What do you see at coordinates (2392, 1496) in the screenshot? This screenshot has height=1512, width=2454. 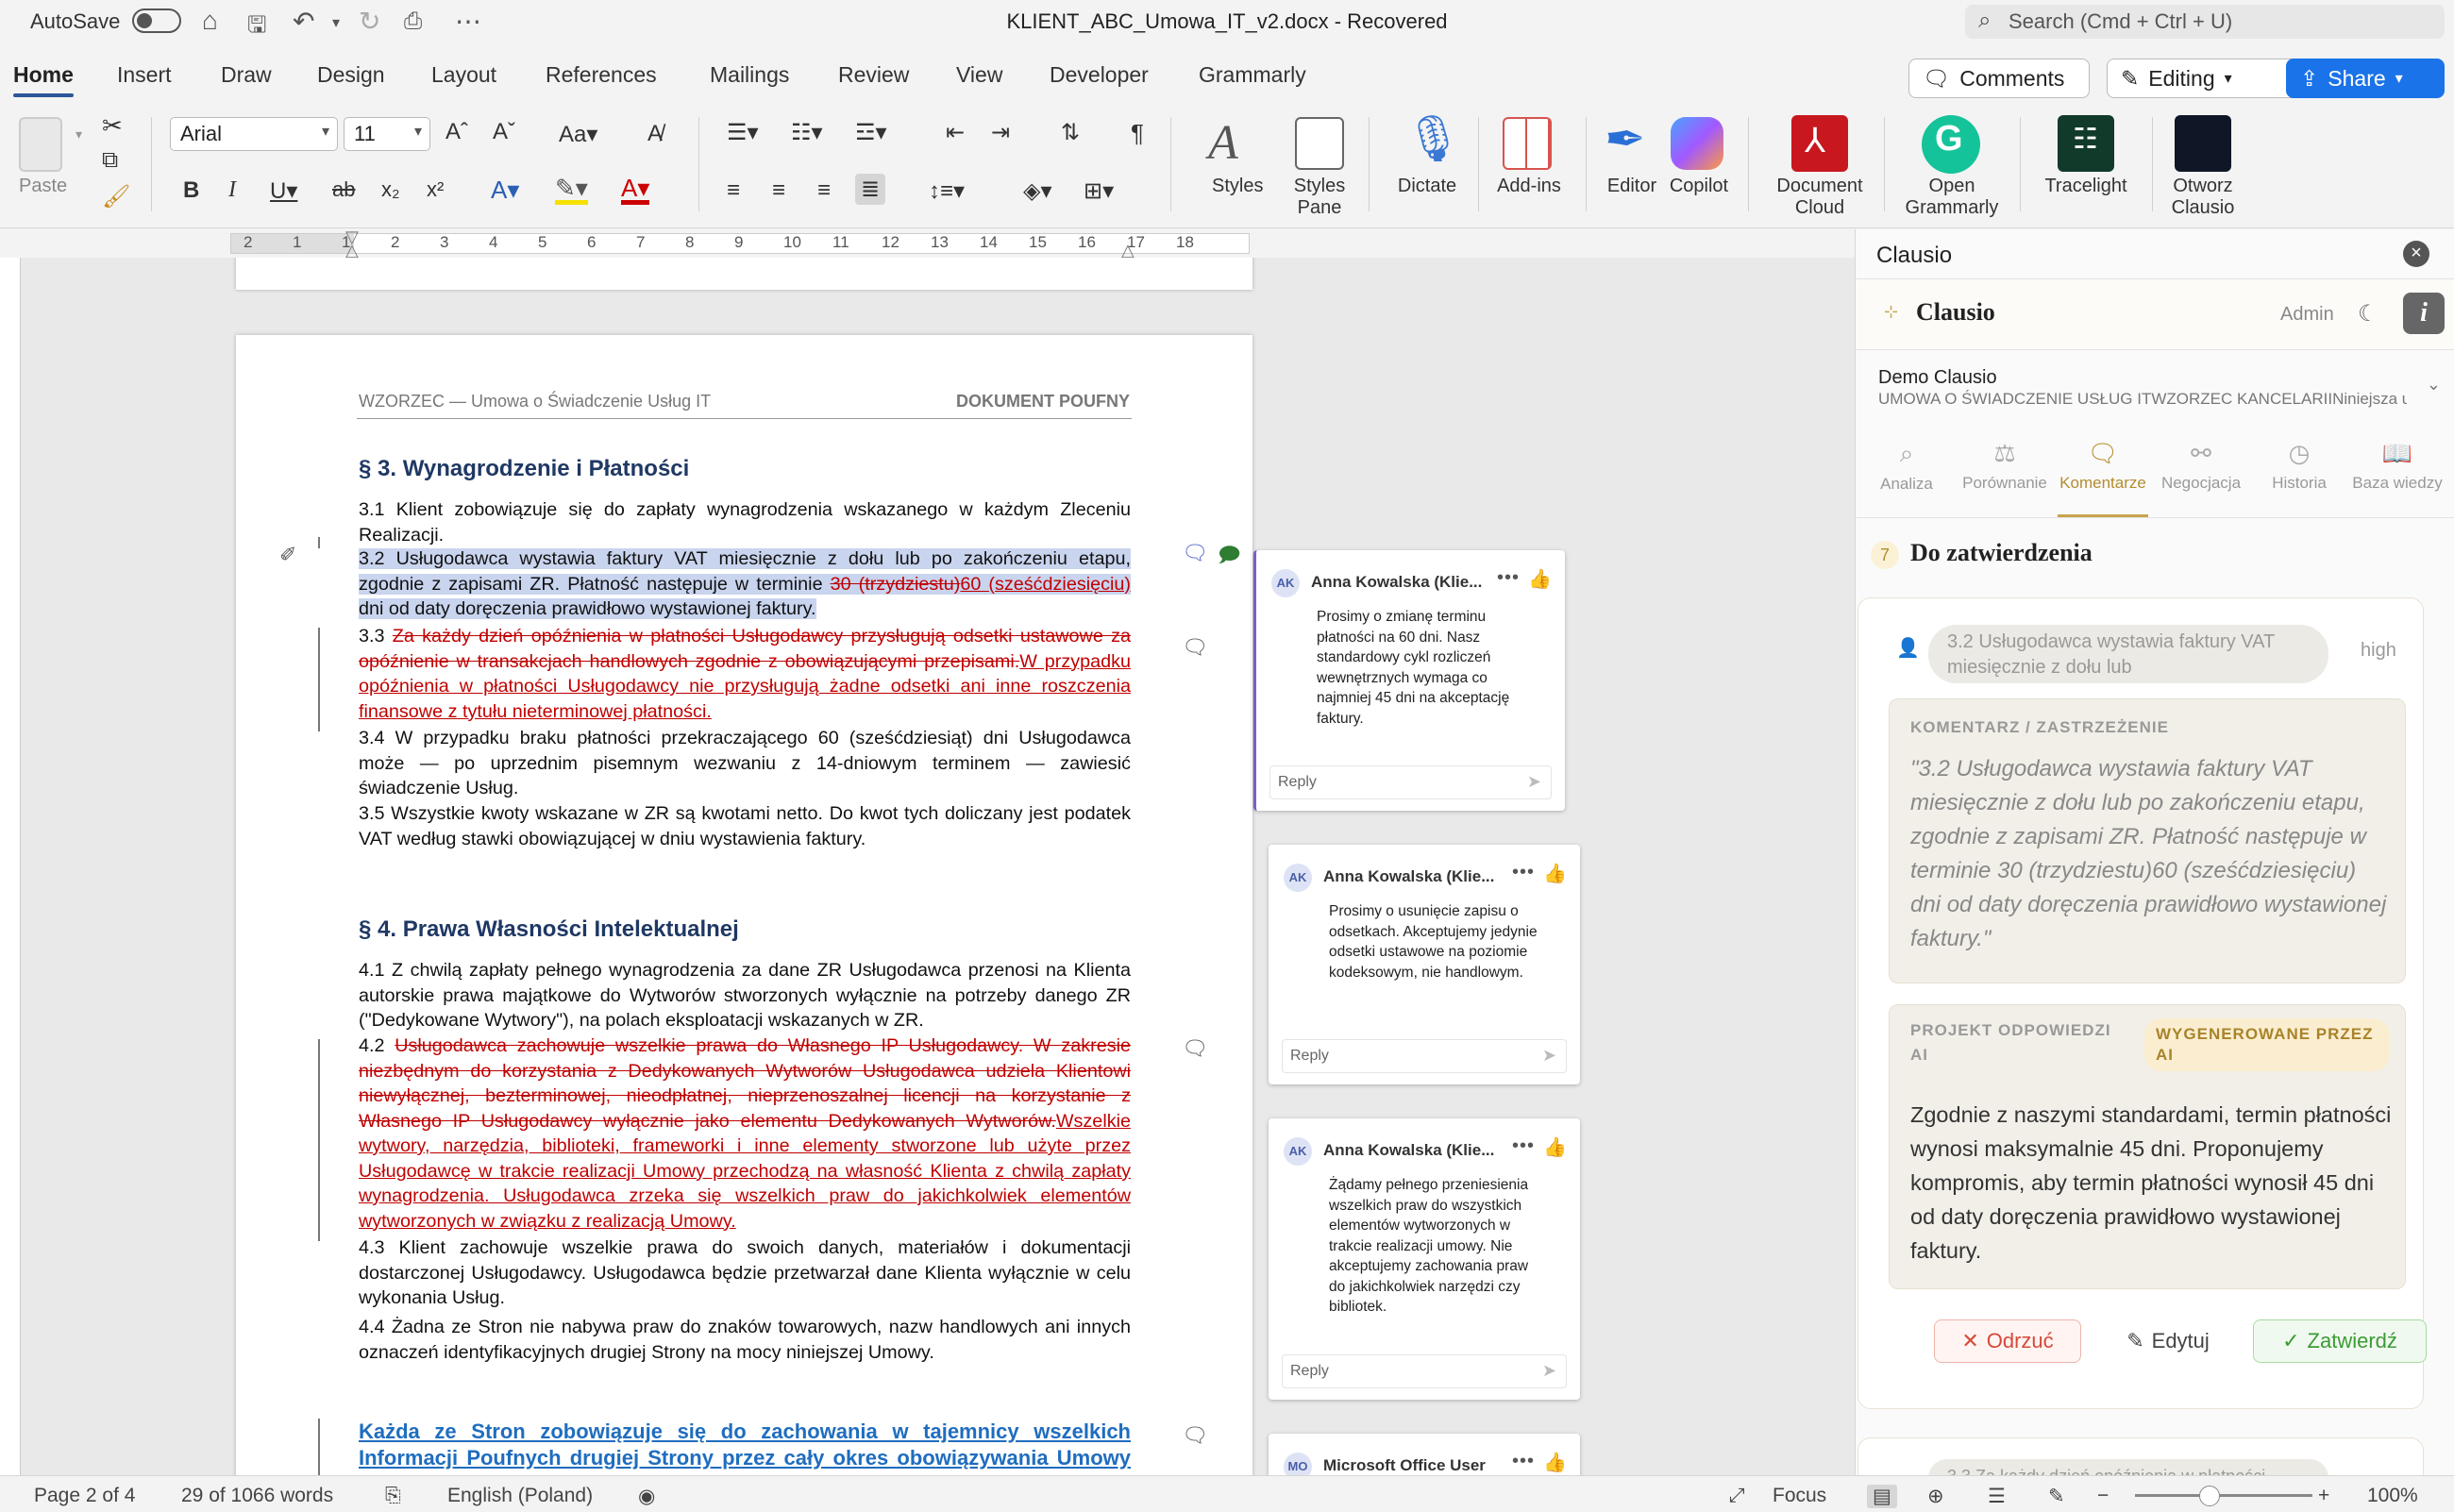 I see `zoom-level: 100%` at bounding box center [2392, 1496].